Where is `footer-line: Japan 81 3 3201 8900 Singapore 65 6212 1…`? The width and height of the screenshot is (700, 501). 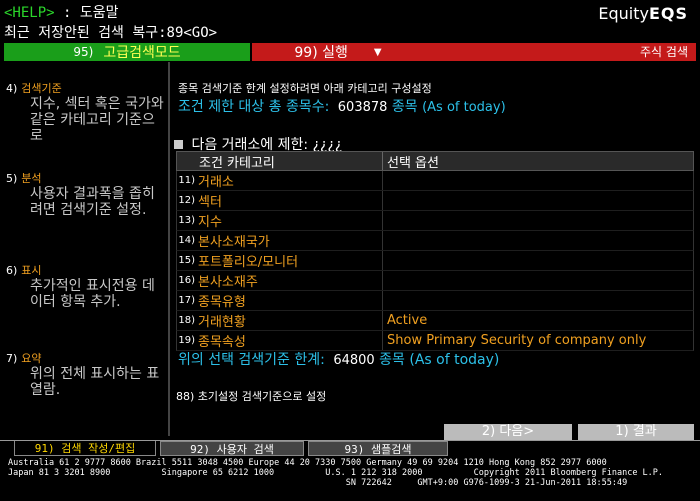 footer-line: Japan 81 3 3201 8900 Singapore 65 6212 1… is located at coordinates (336, 473).